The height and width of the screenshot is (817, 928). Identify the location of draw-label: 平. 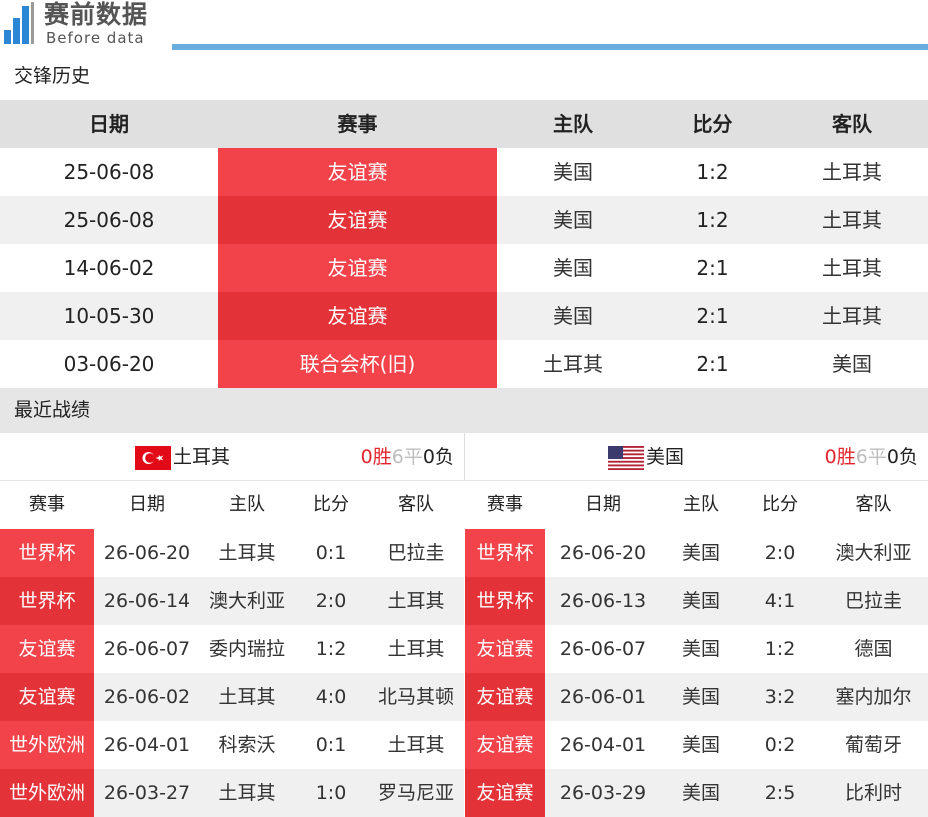
(413, 457).